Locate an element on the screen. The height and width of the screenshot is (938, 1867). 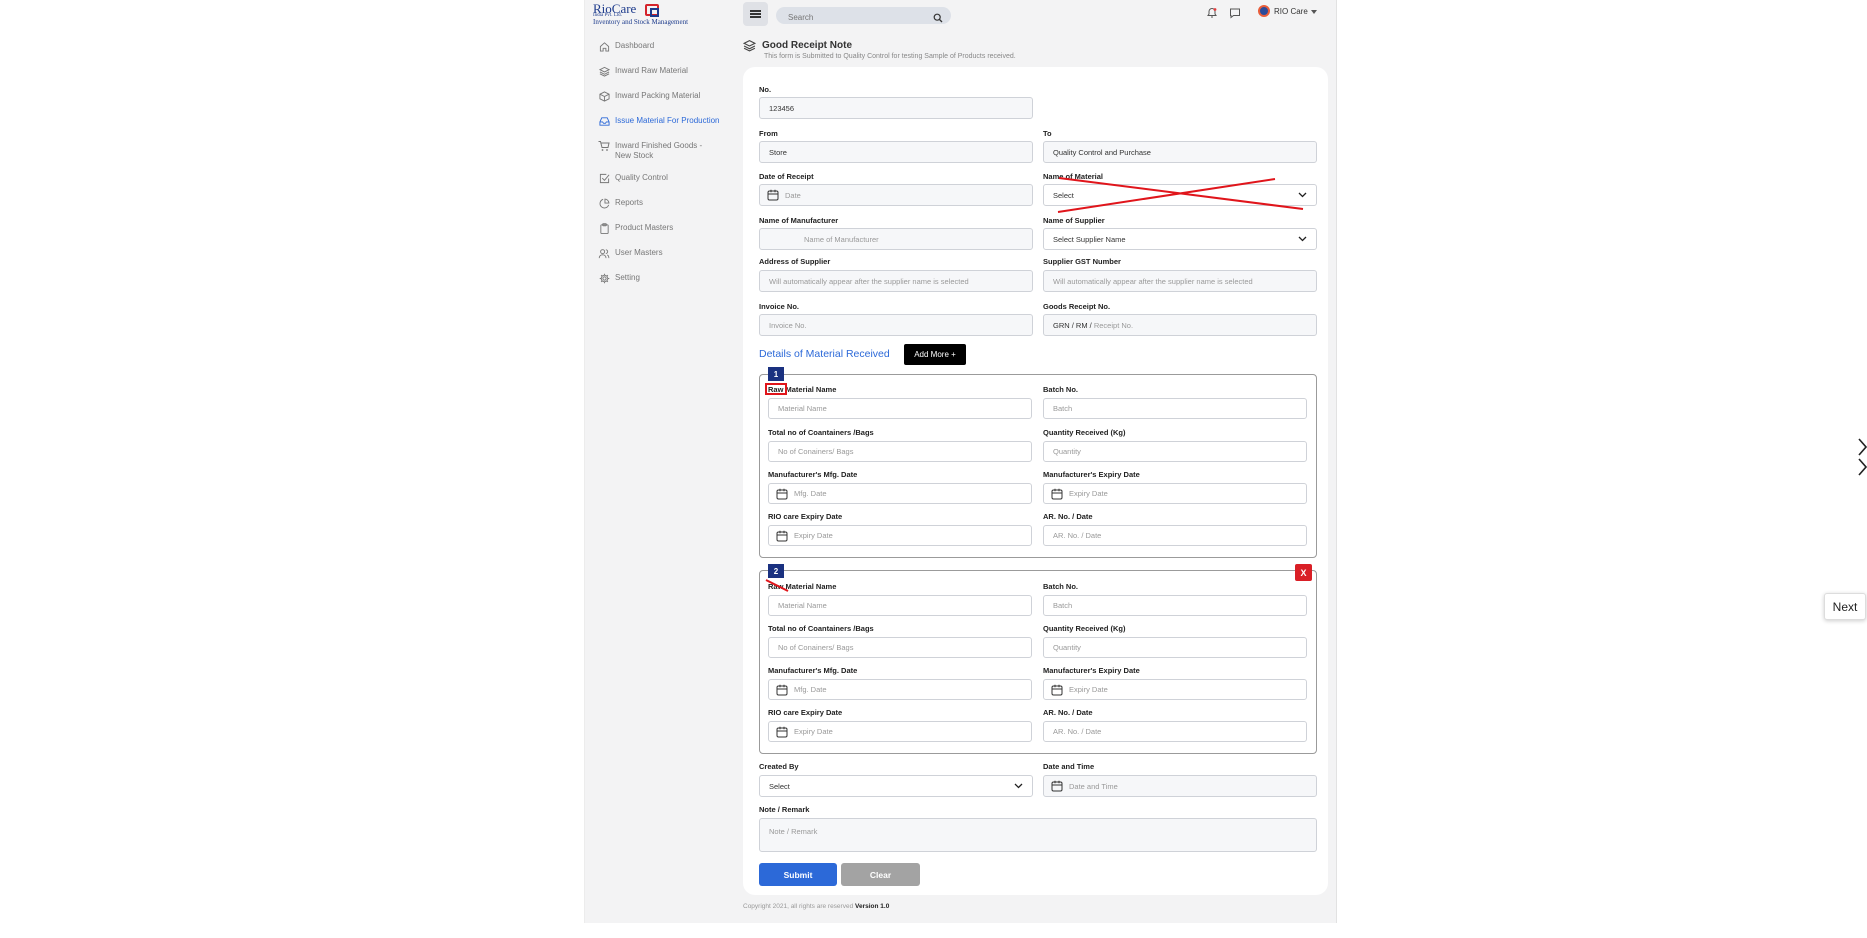
expiry-date-label: Manufacturer's Expiry Date is located at coordinates (1091, 670).